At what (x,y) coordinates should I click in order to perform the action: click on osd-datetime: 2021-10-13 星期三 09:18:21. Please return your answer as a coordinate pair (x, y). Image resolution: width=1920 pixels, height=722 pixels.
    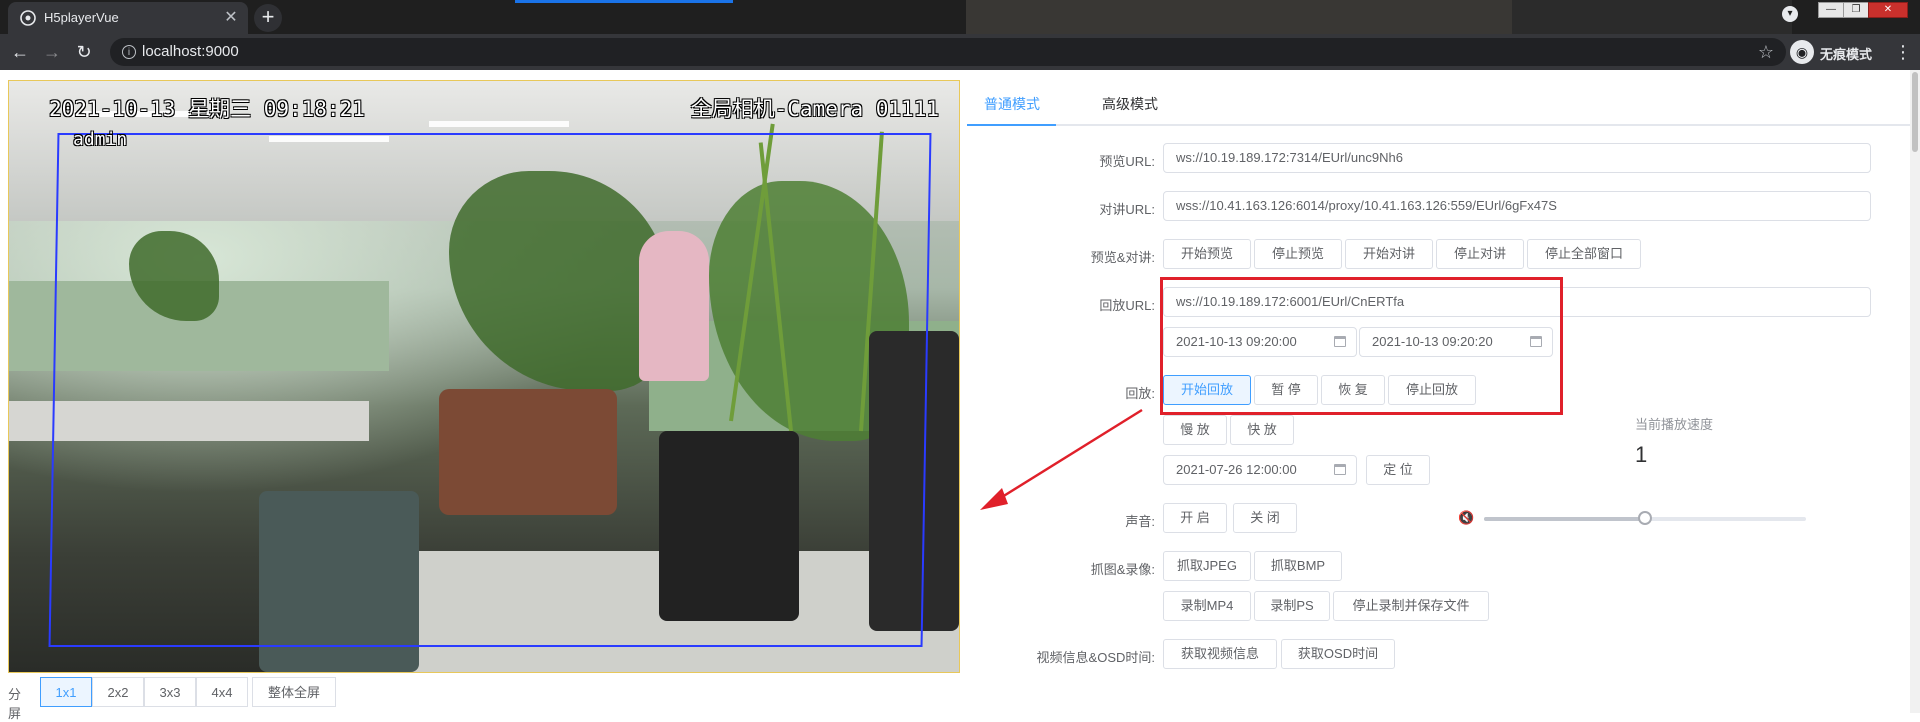
    Looking at the image, I should click on (207, 109).